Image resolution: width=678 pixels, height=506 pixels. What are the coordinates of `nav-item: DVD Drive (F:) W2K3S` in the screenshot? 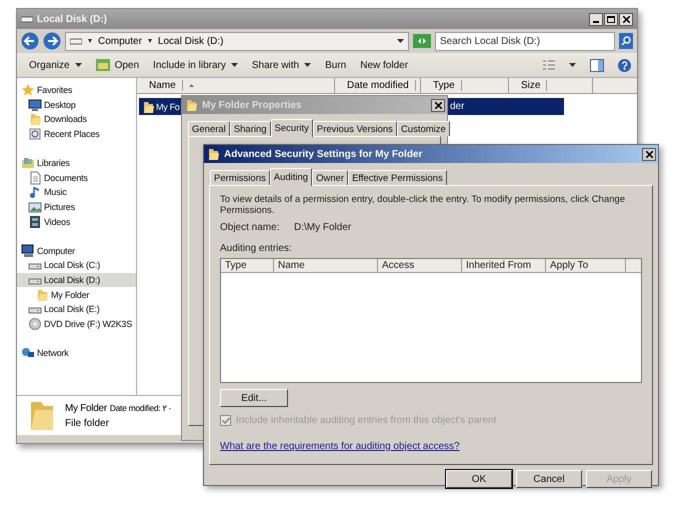 It's located at (76, 324).